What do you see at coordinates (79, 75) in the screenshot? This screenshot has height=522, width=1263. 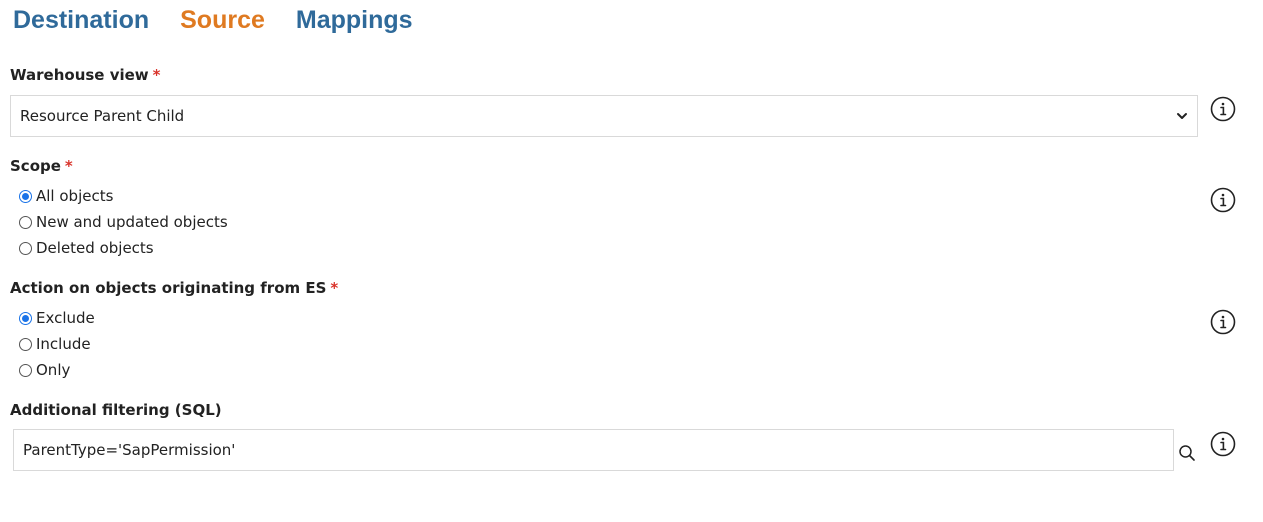 I see `warehouse-view-label-text: Warehouse view` at bounding box center [79, 75].